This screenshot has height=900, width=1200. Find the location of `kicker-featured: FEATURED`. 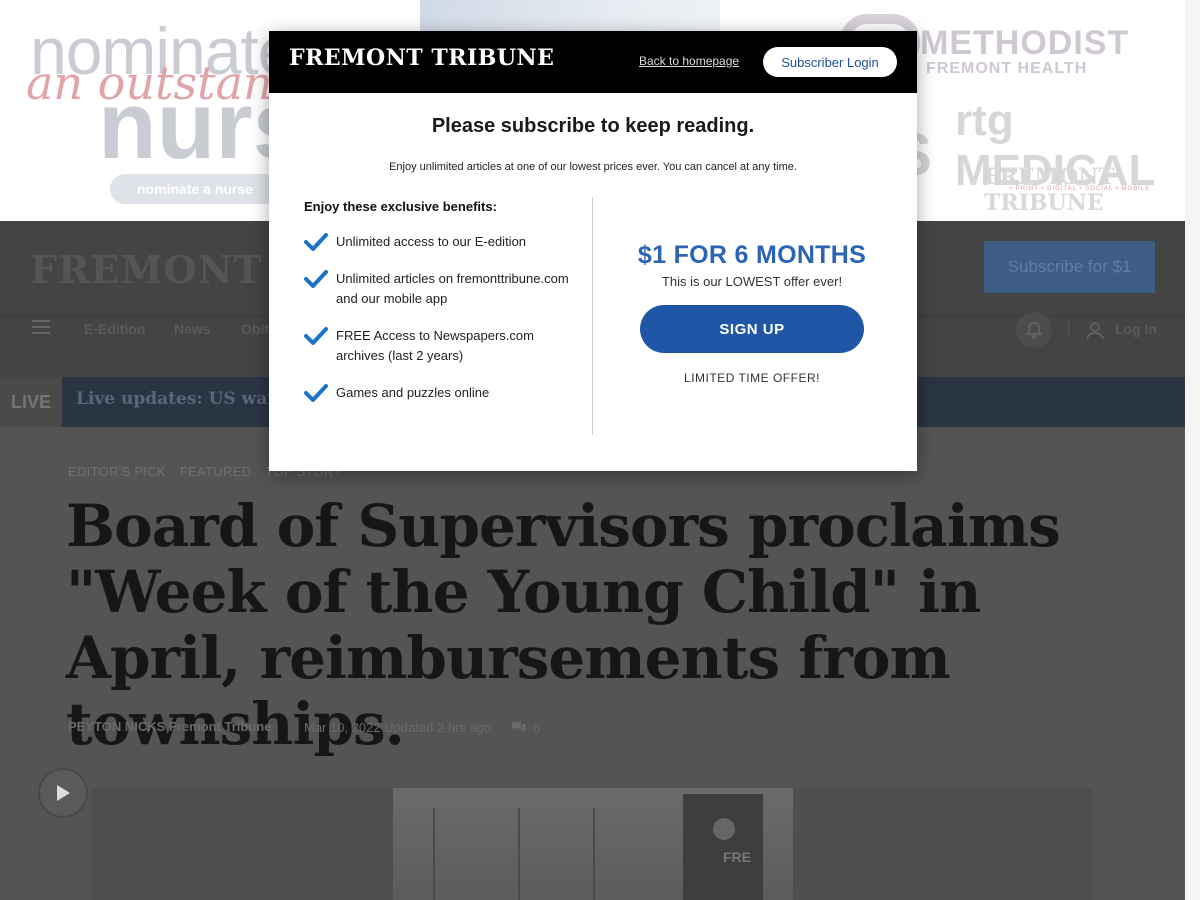

kicker-featured: FEATURED is located at coordinates (216, 471).